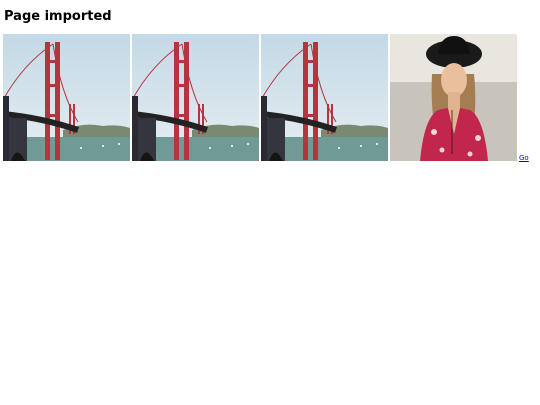 The height and width of the screenshot is (405, 540). I want to click on page-title: Page imported, so click(58, 16).